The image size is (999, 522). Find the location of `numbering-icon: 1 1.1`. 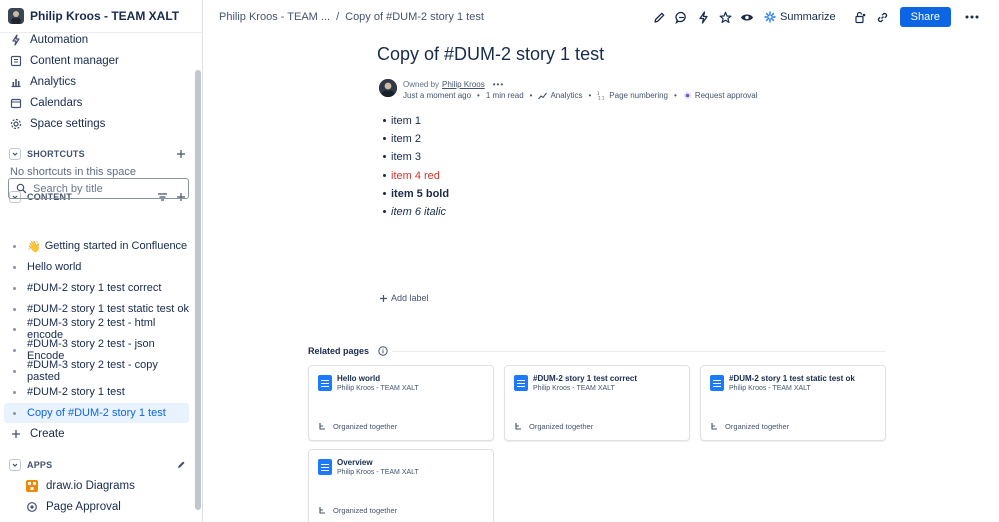

numbering-icon: 1 1.1 is located at coordinates (601, 95).